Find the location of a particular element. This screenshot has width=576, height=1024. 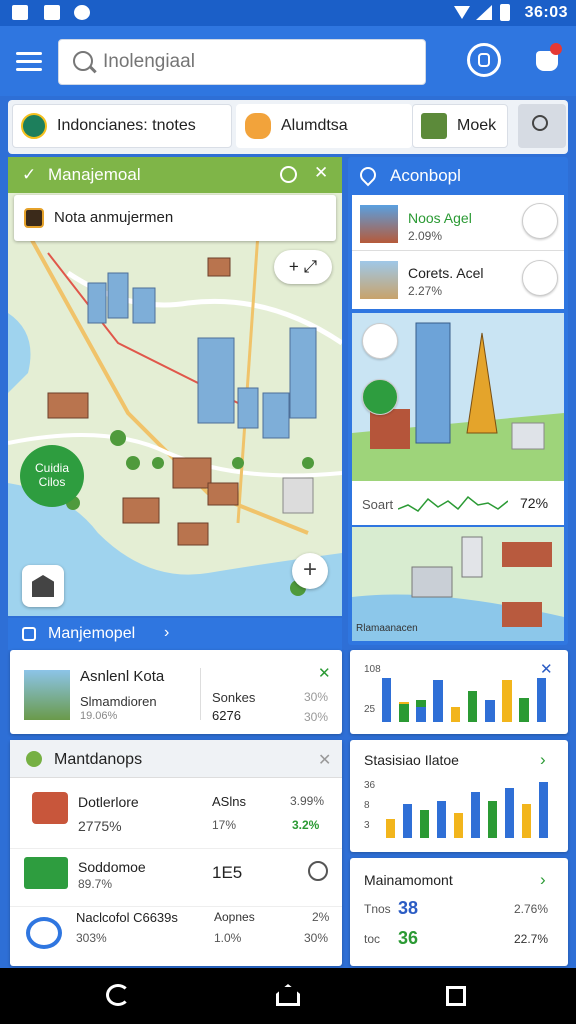

right-panel-title: Aconbopl is located at coordinates (425, 175).